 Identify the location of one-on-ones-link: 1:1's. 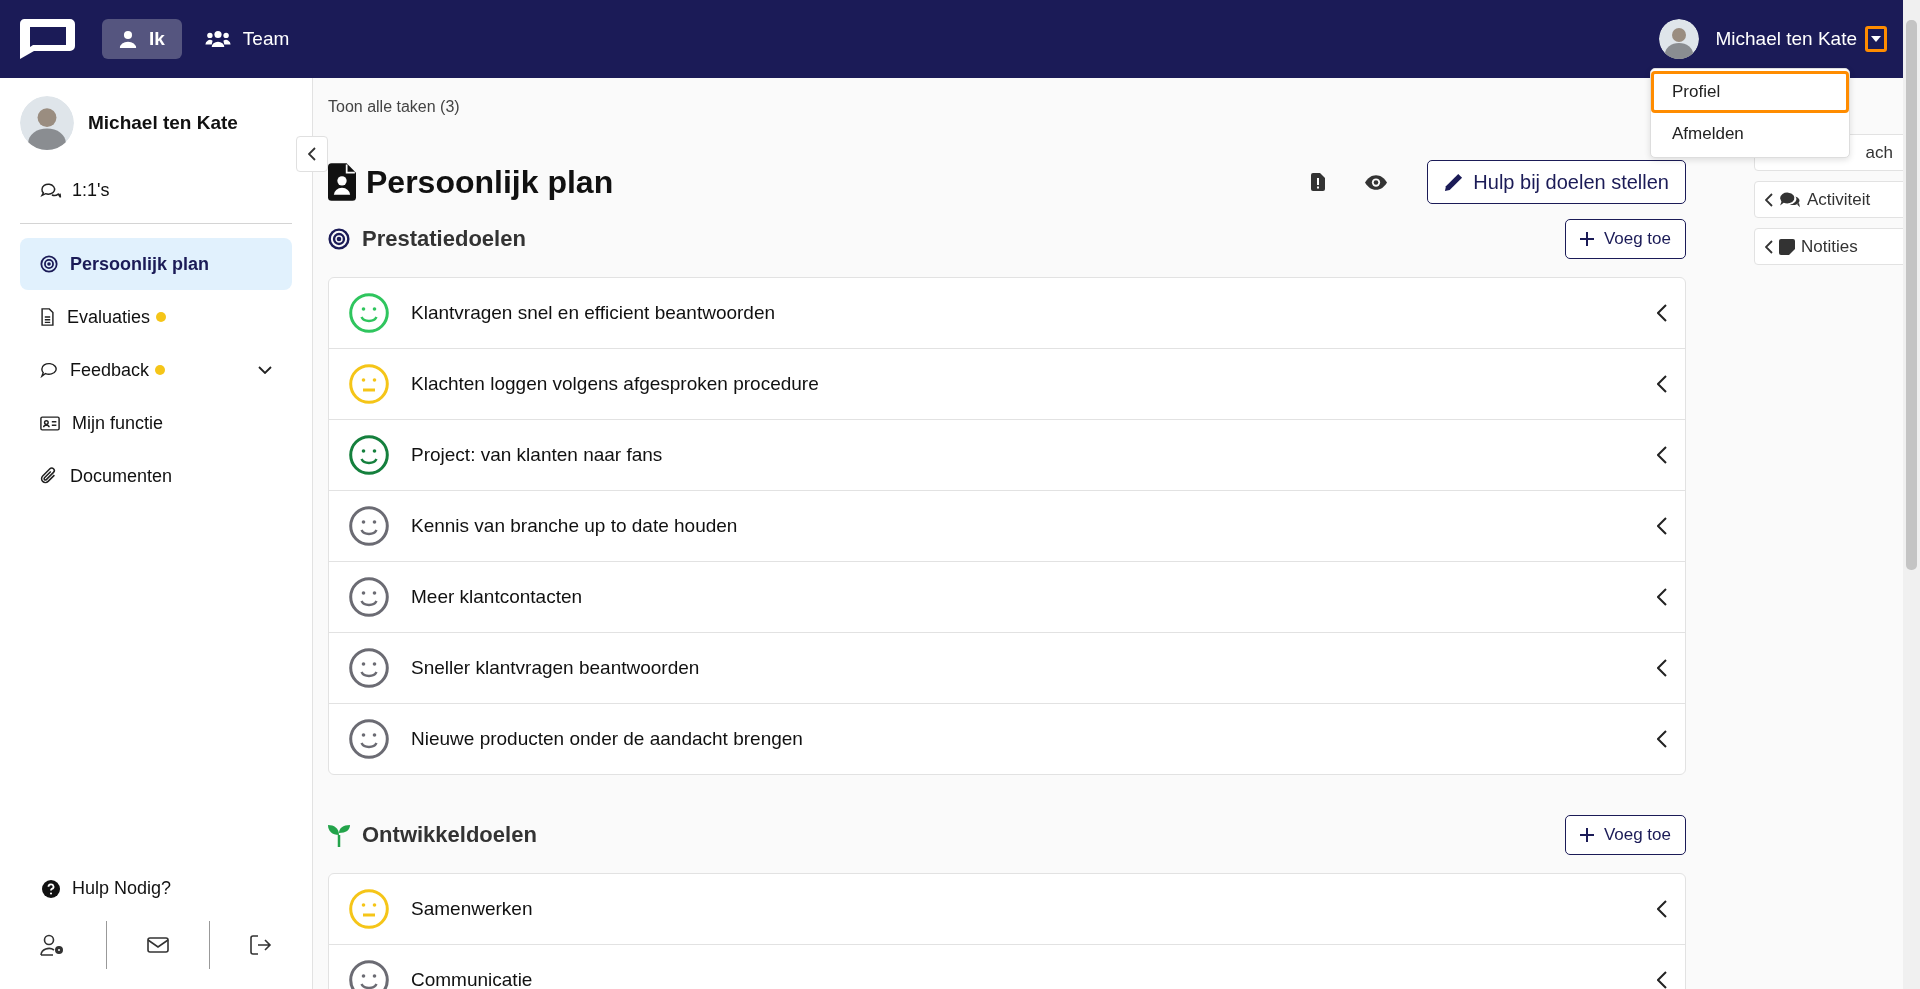
(91, 190).